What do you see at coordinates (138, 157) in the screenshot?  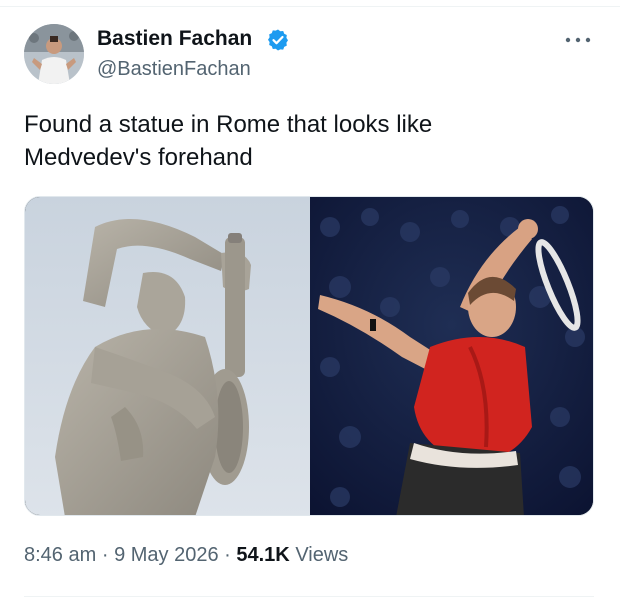 I see `tweet-text-line-2: Medvedev's forehand` at bounding box center [138, 157].